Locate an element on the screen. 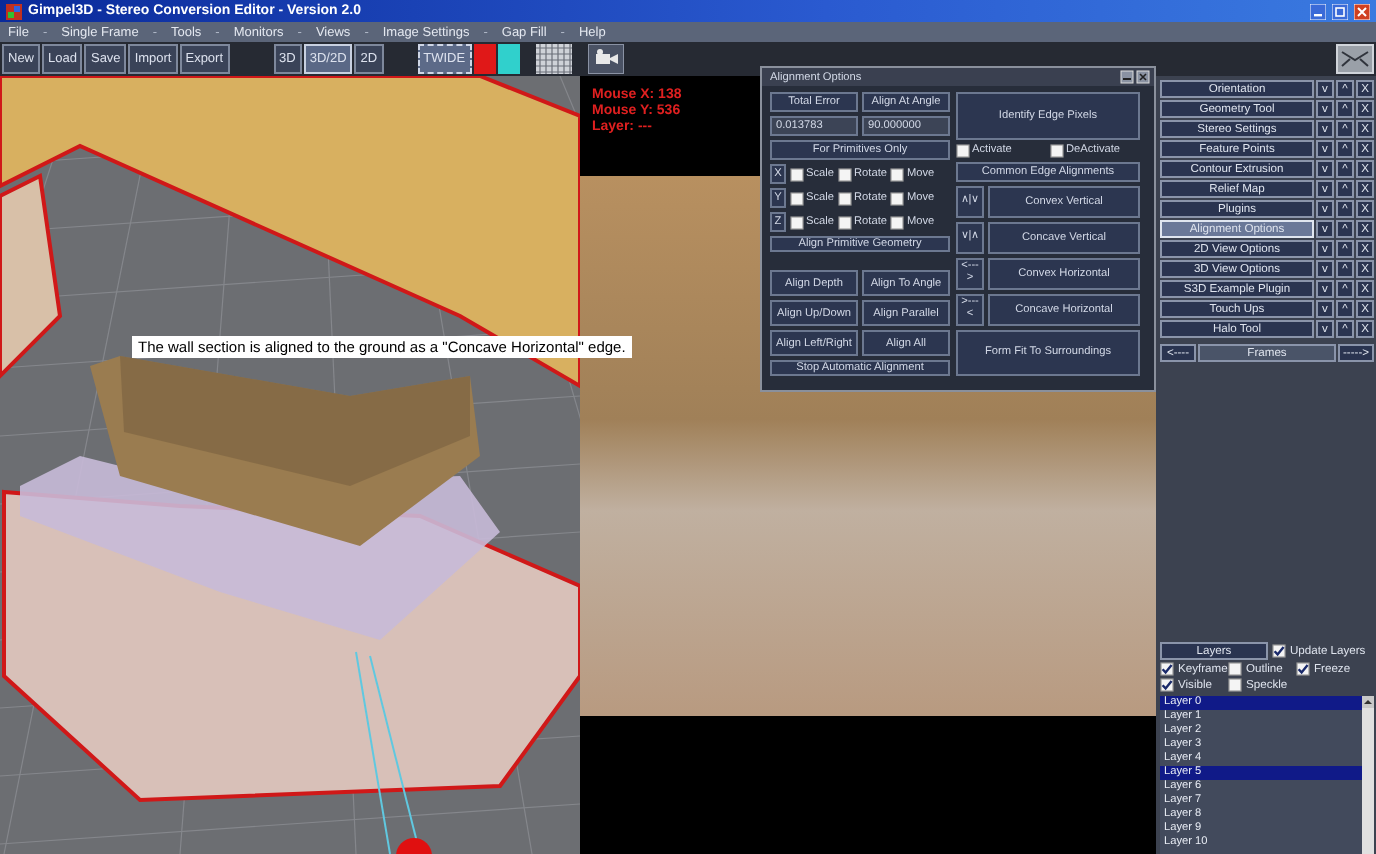  scroll-up-icon is located at coordinates (1368, 702).